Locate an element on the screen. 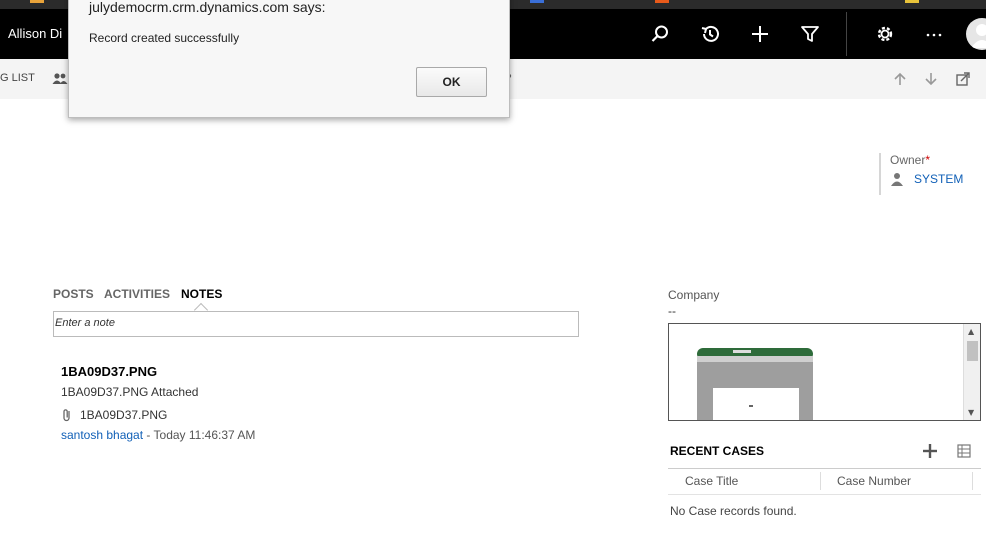 Image resolution: width=986 pixels, height=543 pixels. vertical-scrollbar: ▲ ▼ is located at coordinates (971, 372).